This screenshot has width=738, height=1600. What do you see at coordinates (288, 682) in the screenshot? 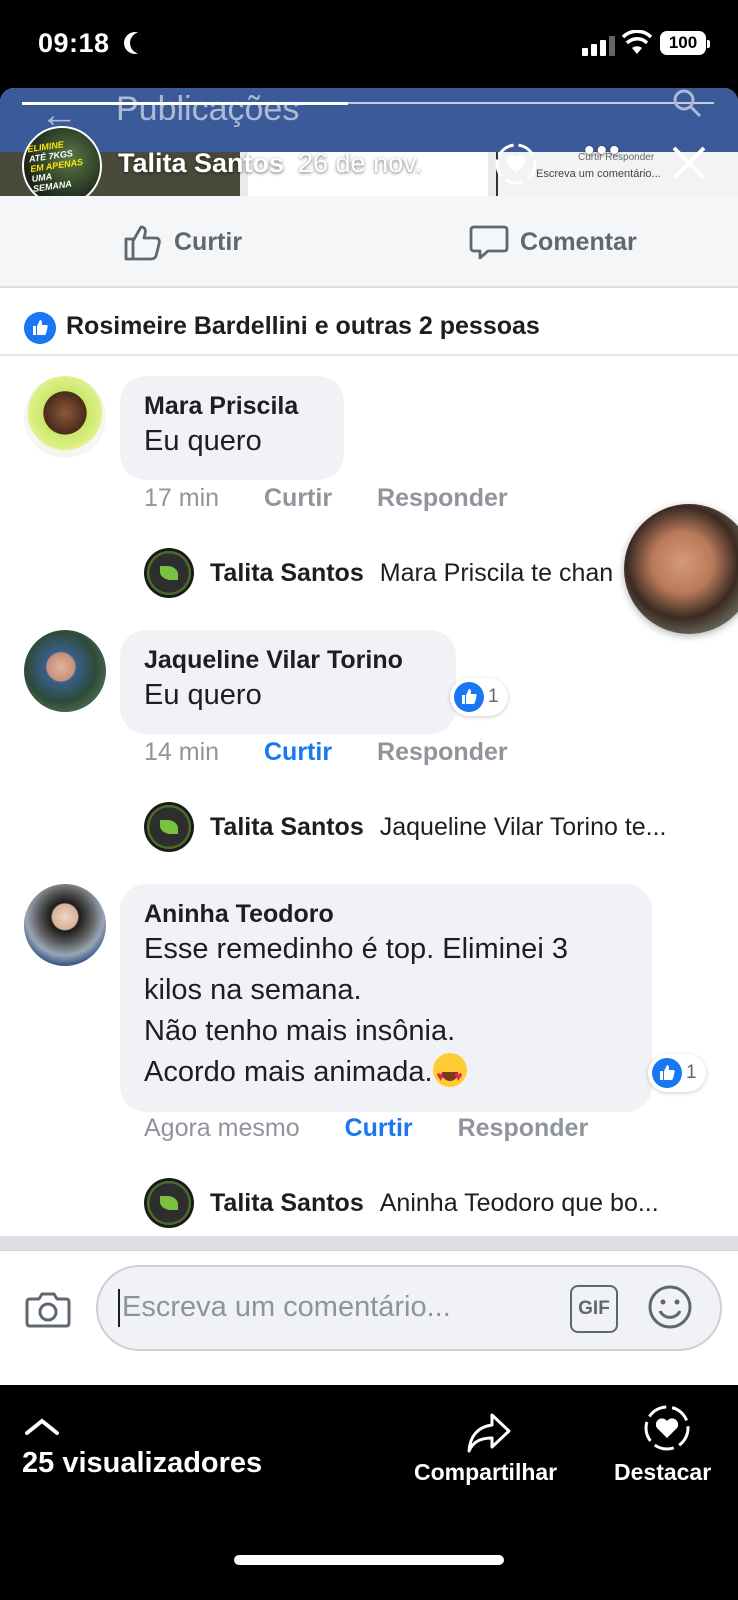
I see `comment-bubble: Jaqueline Vilar Torino Eu quero` at bounding box center [288, 682].